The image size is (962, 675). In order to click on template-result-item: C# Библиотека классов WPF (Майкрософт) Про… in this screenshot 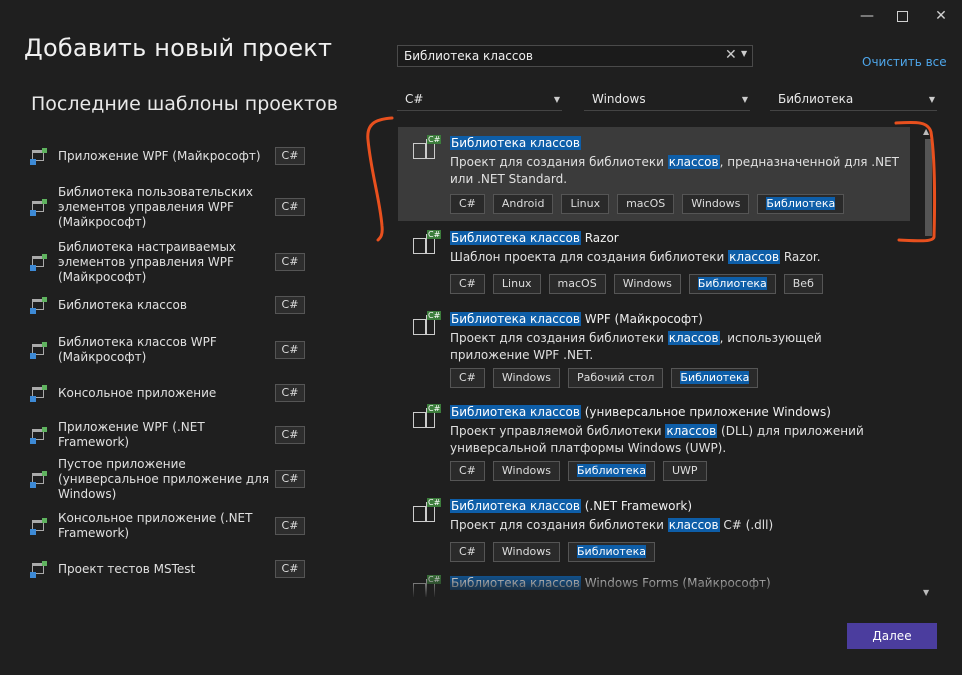, I will do `click(654, 353)`.